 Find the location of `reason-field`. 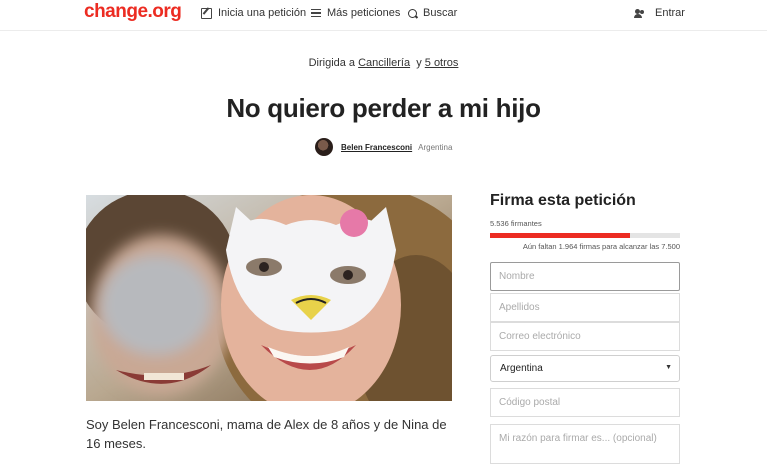

reason-field is located at coordinates (585, 444).